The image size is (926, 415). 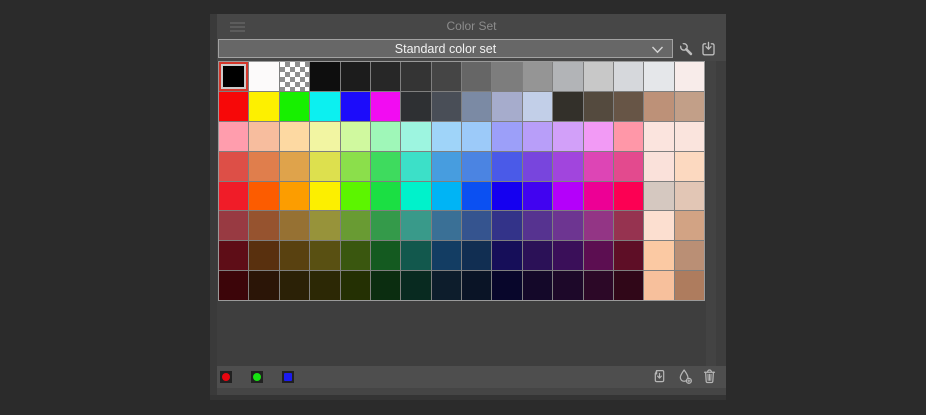 What do you see at coordinates (684, 376) in the screenshot?
I see `droplet-add-icon` at bounding box center [684, 376].